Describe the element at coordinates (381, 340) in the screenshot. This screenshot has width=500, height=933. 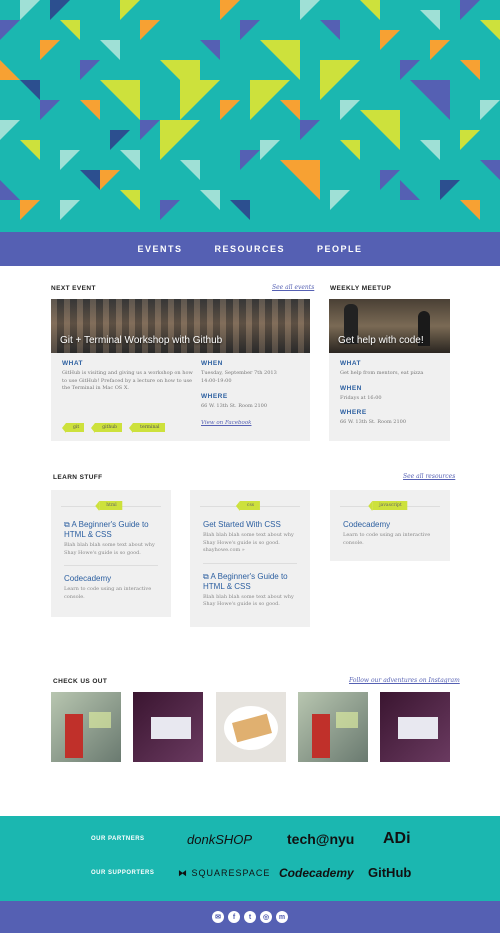
I see `meetup-photo-caption: Get help with code!` at that location.